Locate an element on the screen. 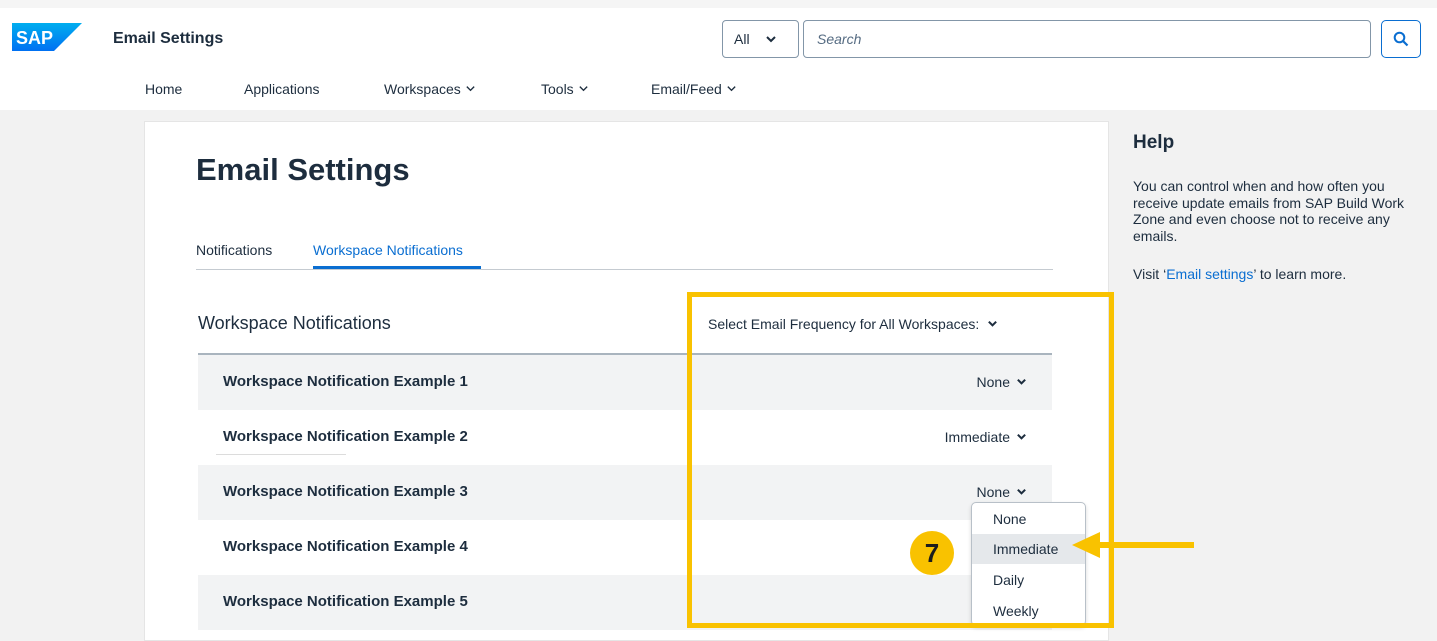 This screenshot has height=641, width=1437. help-title: Help is located at coordinates (1154, 142).